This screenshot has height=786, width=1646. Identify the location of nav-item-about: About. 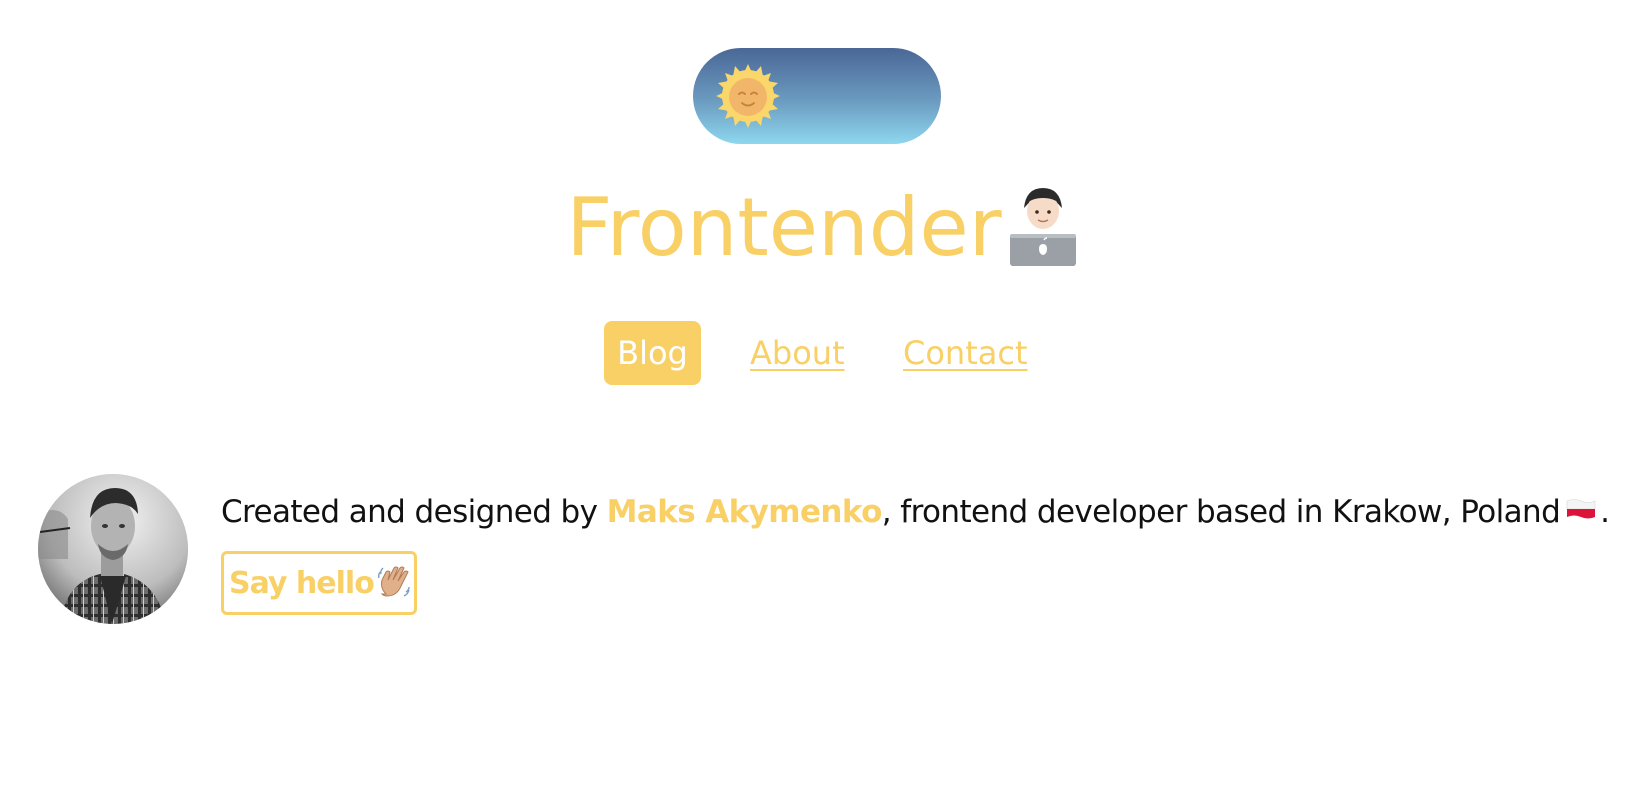
(797, 353).